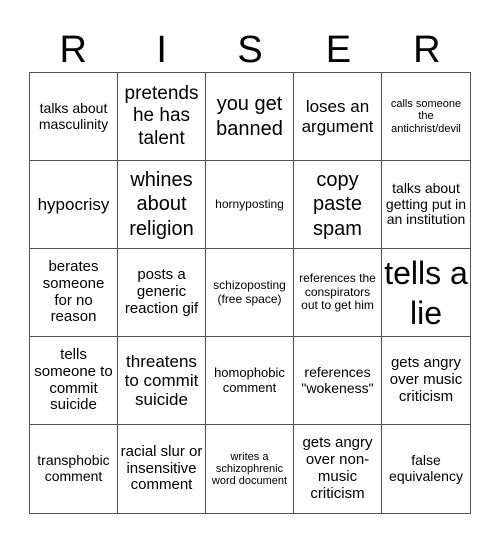 This screenshot has width=500, height=544. Describe the element at coordinates (74, 469) in the screenshot. I see `bingo-cell: transphobic comment` at that location.